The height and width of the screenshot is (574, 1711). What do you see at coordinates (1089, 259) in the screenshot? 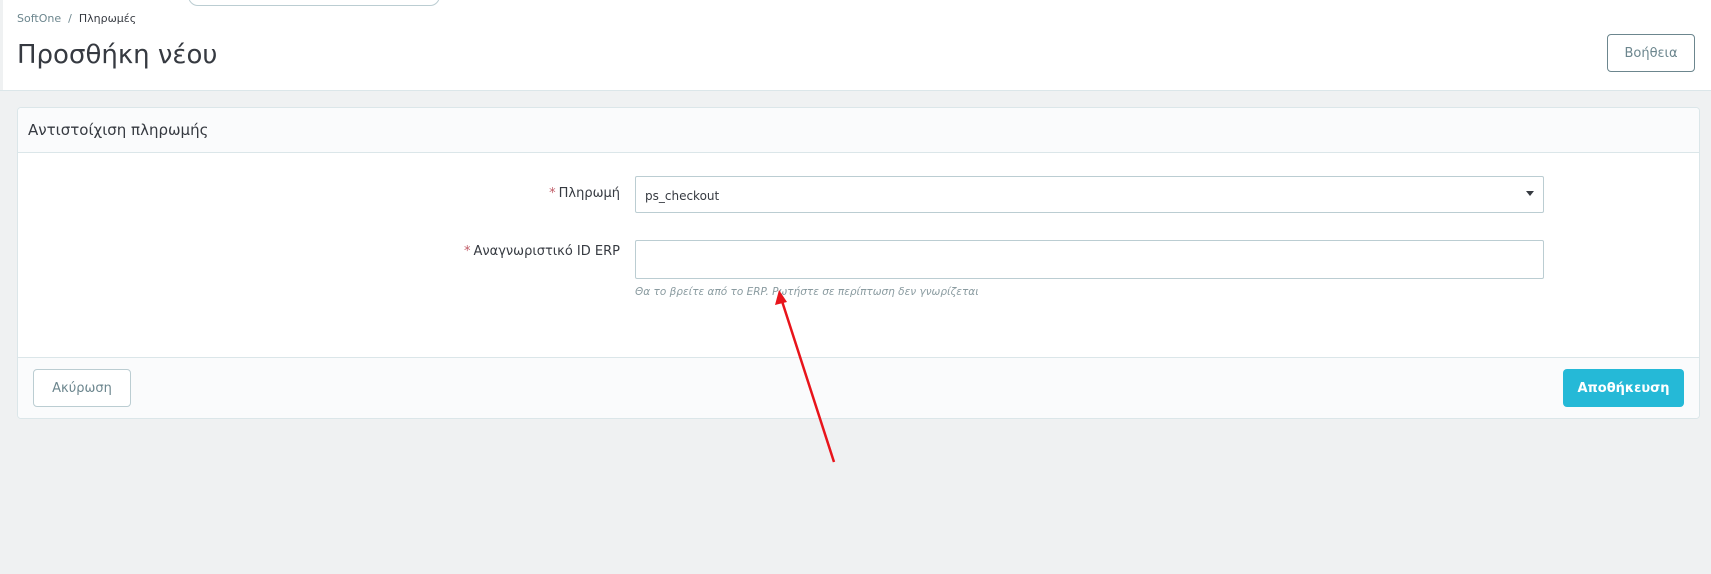
I see `erp-id-input` at bounding box center [1089, 259].